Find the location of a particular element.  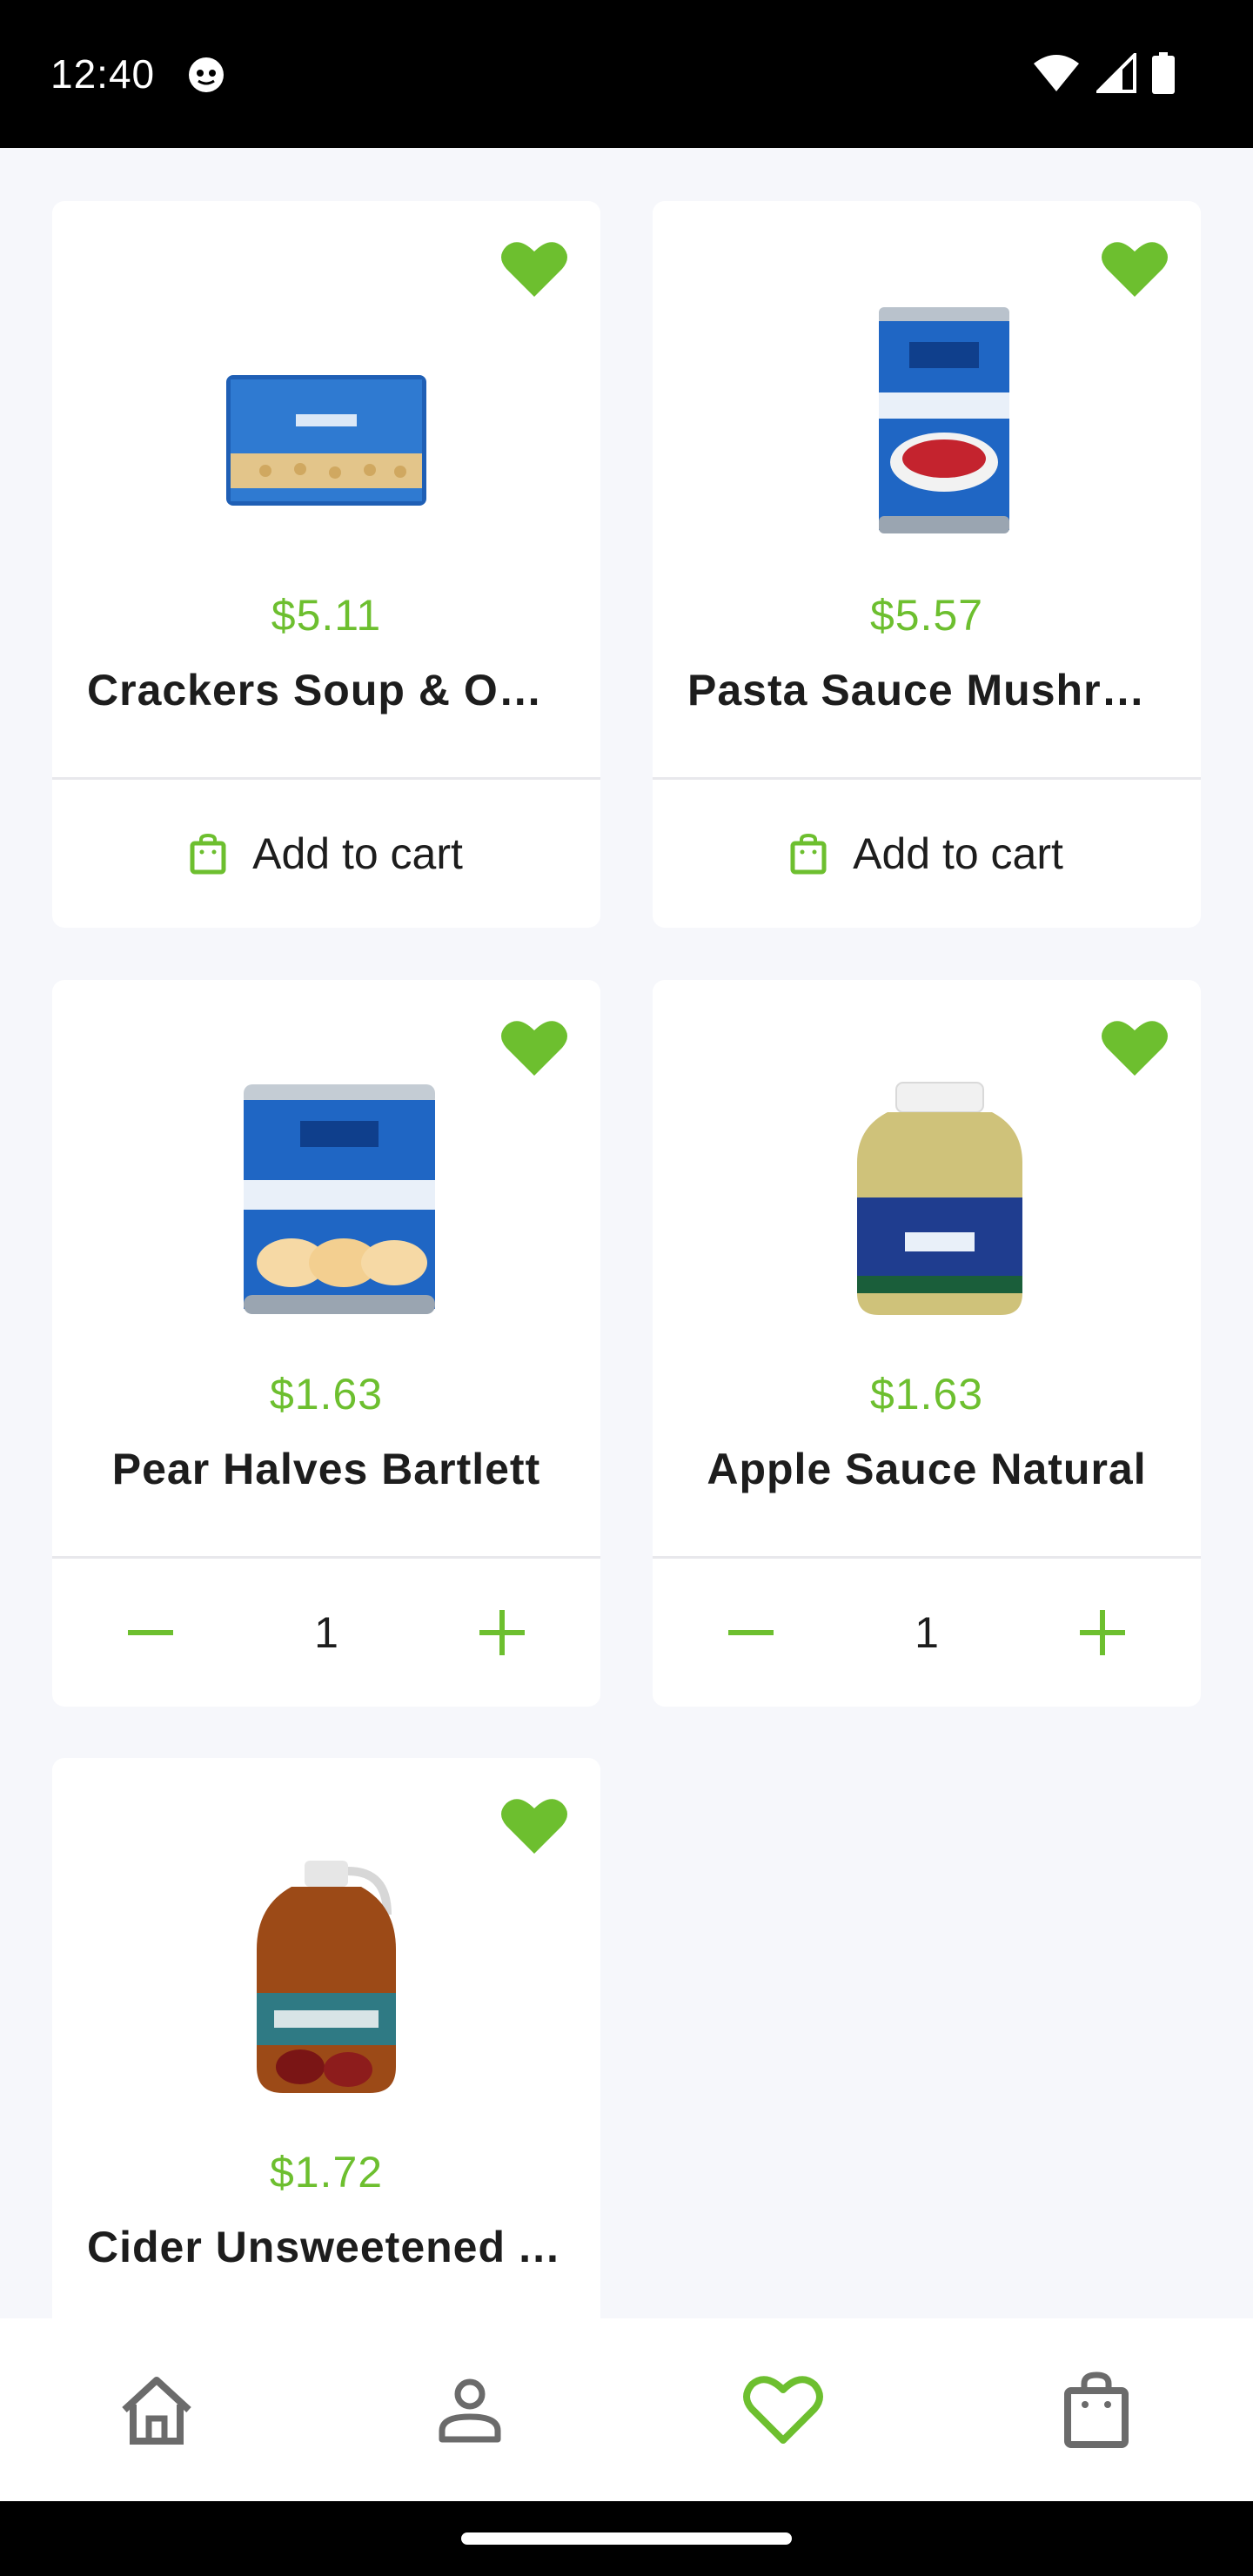

product-name: Apple Sauce Natural is located at coordinates (927, 1469).